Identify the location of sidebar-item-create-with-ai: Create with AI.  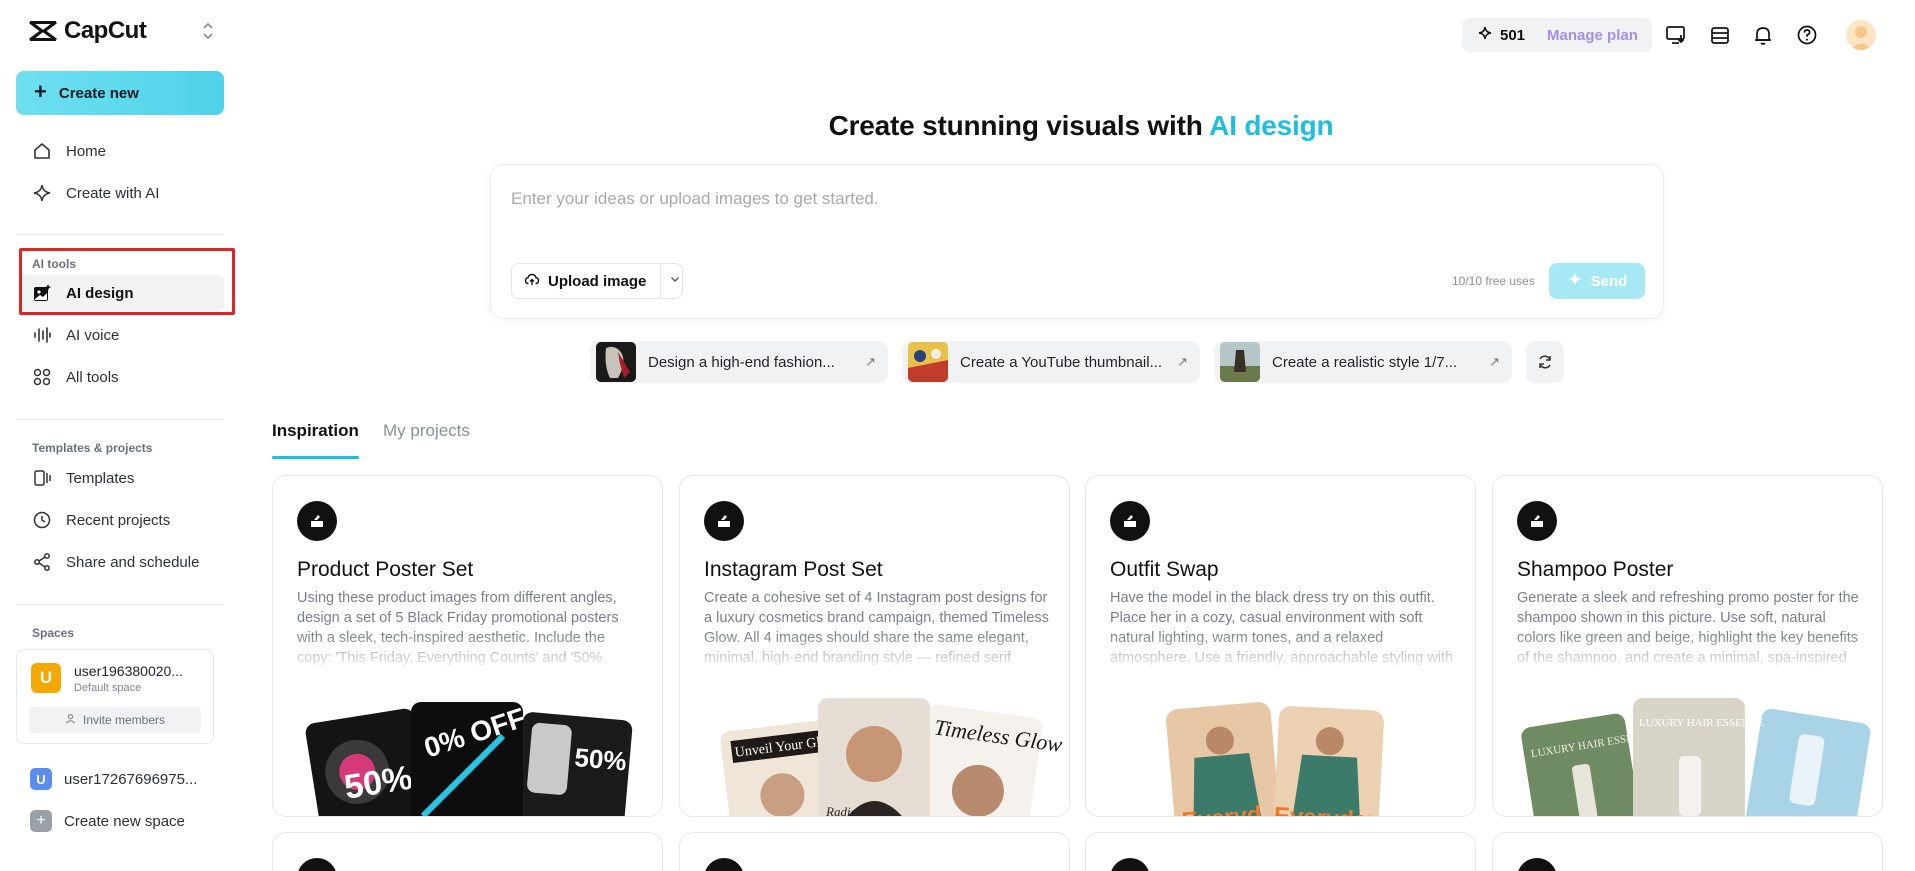
(122, 193).